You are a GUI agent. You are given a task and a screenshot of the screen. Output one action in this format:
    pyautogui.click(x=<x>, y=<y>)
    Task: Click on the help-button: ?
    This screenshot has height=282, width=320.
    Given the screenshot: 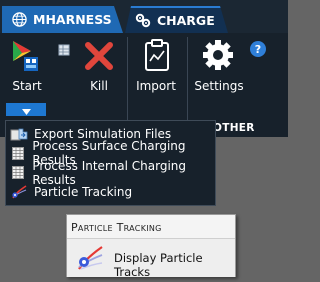 What is the action you would take?
    pyautogui.click(x=258, y=49)
    